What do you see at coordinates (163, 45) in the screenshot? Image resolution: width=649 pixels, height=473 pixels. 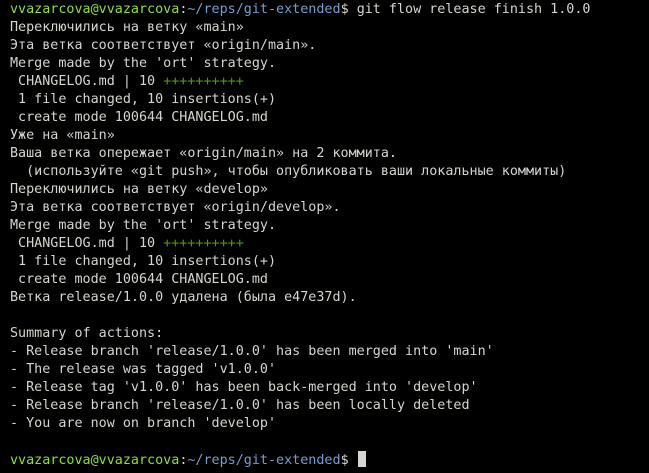 I see `output-line: Эта ветка соответствует «origin/main».` at bounding box center [163, 45].